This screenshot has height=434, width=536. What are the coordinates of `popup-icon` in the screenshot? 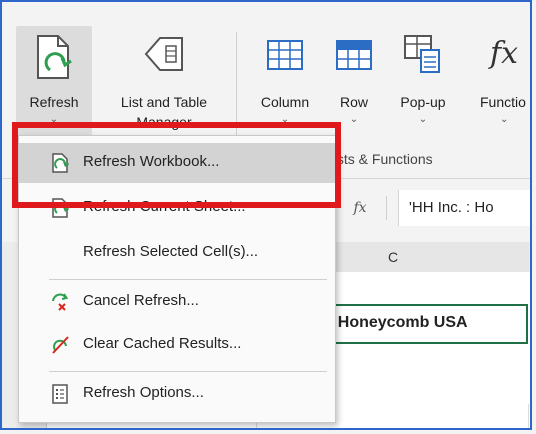 It's located at (422, 54).